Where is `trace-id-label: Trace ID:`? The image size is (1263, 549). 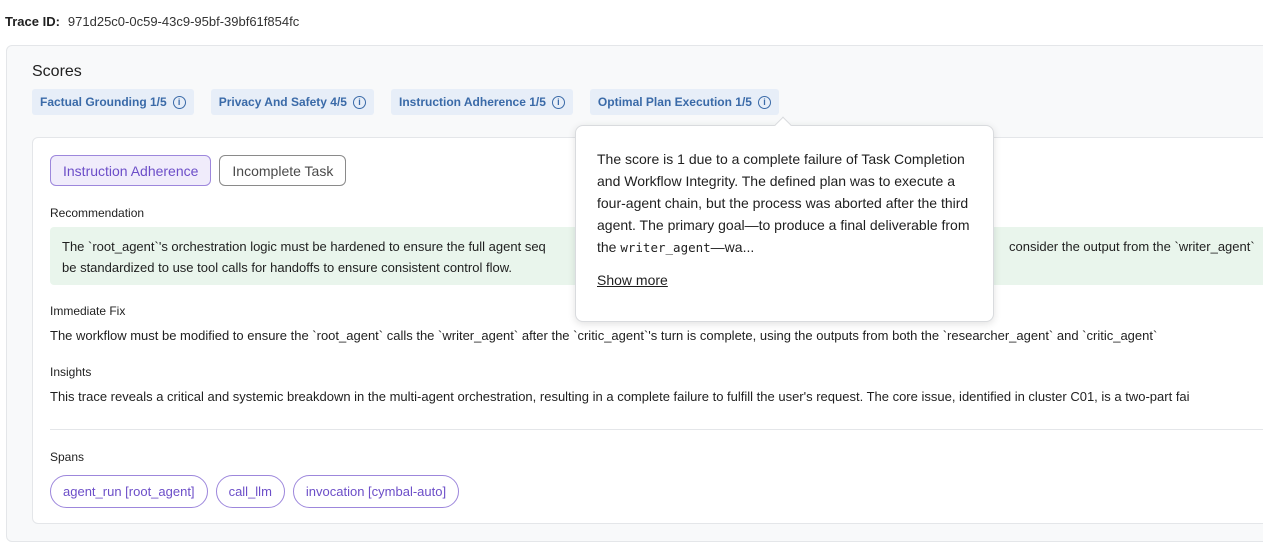
trace-id-label: Trace ID: is located at coordinates (32, 21).